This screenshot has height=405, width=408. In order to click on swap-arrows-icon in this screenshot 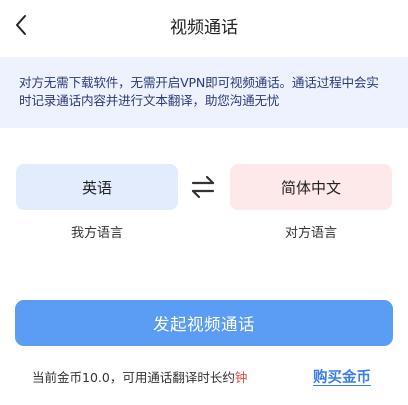, I will do `click(203, 187)`.